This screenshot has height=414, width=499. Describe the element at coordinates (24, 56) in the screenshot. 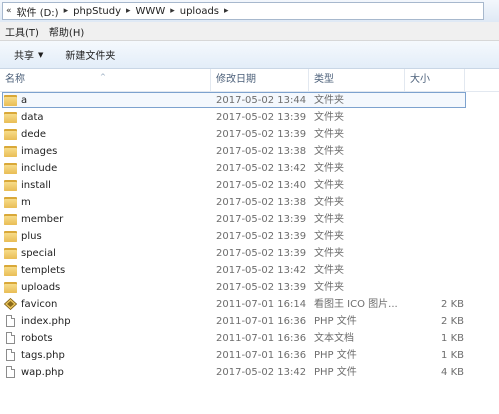

I see `share-label: 共享` at that location.